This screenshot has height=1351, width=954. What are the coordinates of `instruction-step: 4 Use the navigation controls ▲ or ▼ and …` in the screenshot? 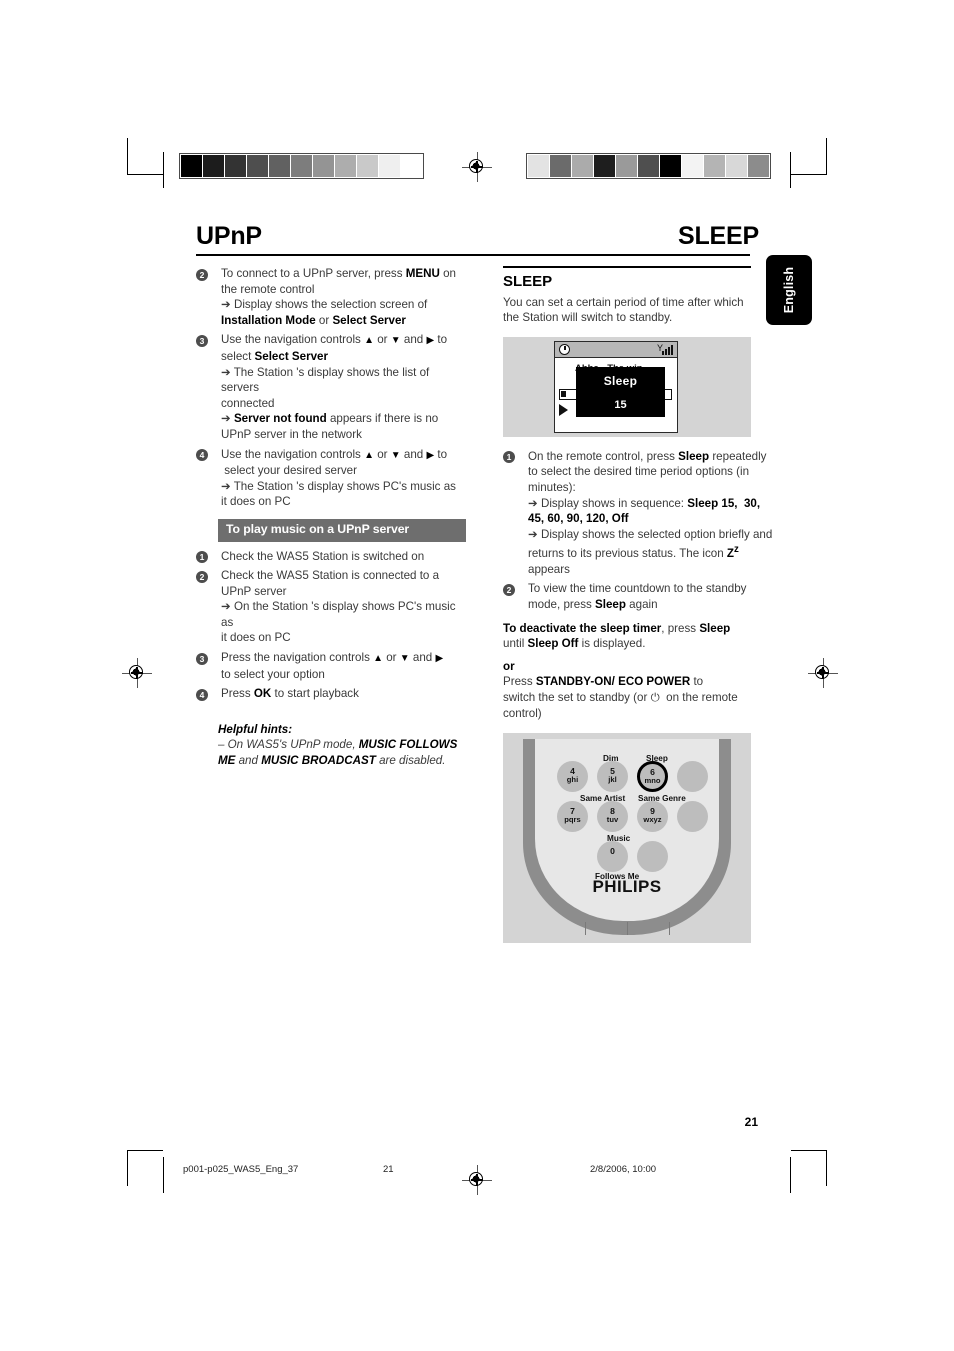 It's located at (331, 478).